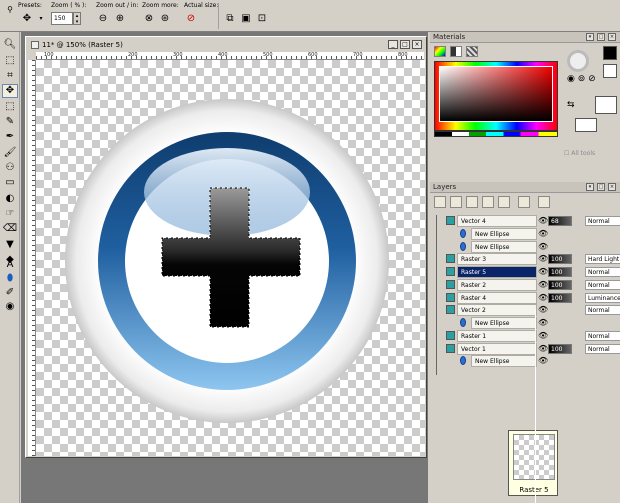 Image resolution: width=620 pixels, height=503 pixels. Describe the element at coordinates (590, 187) in the screenshot. I see `layers-menu-icon: ▾` at that location.